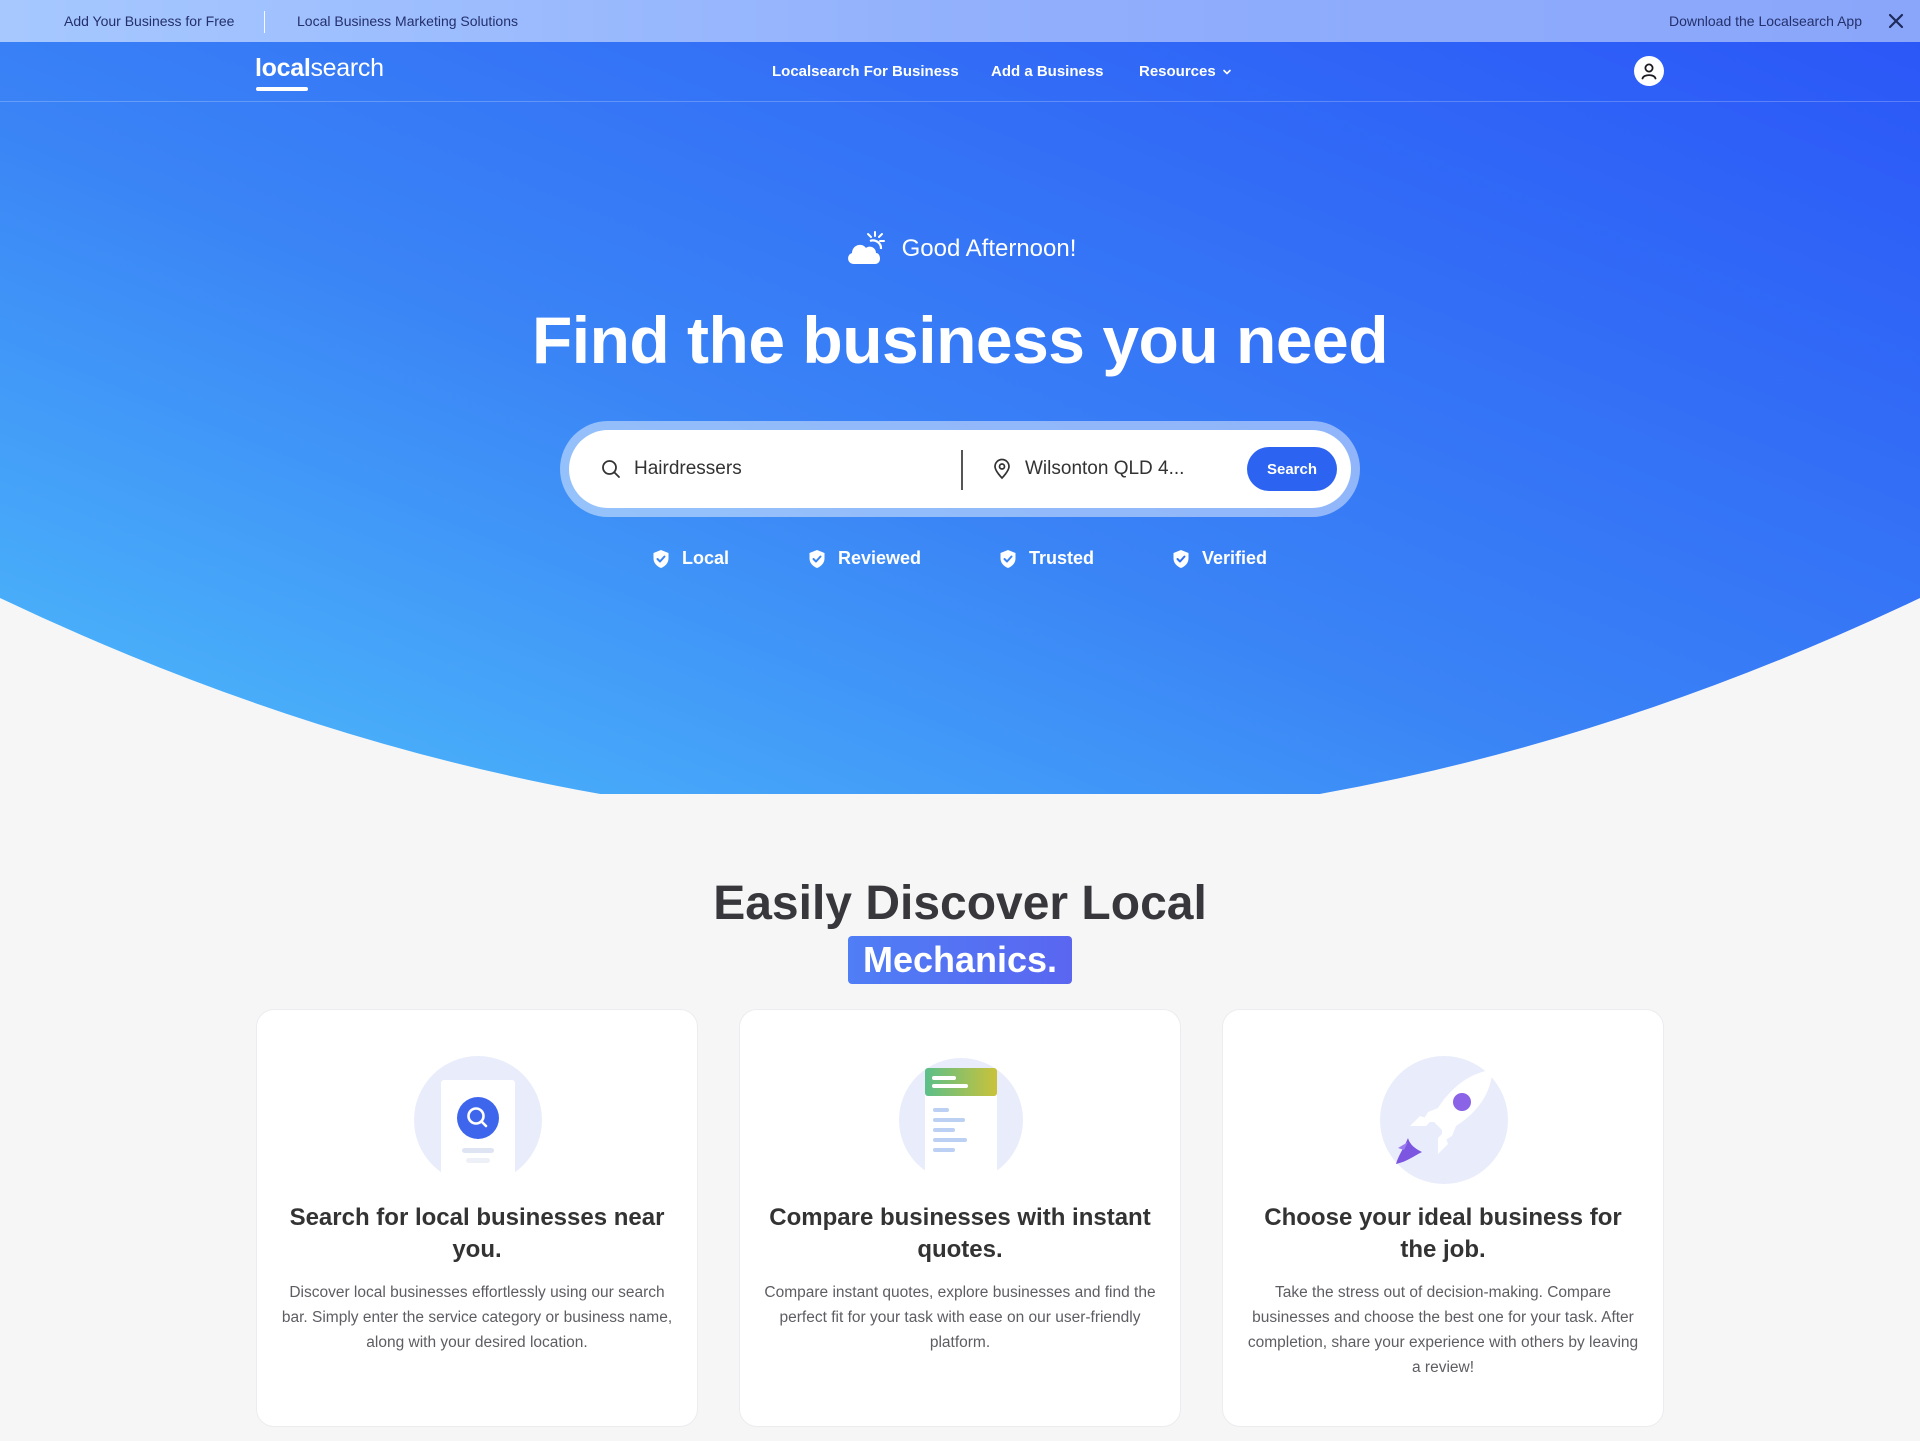 The height and width of the screenshot is (1441, 1920). Describe the element at coordinates (960, 960) in the screenshot. I see `discover-highlight: Mechanics.` at that location.